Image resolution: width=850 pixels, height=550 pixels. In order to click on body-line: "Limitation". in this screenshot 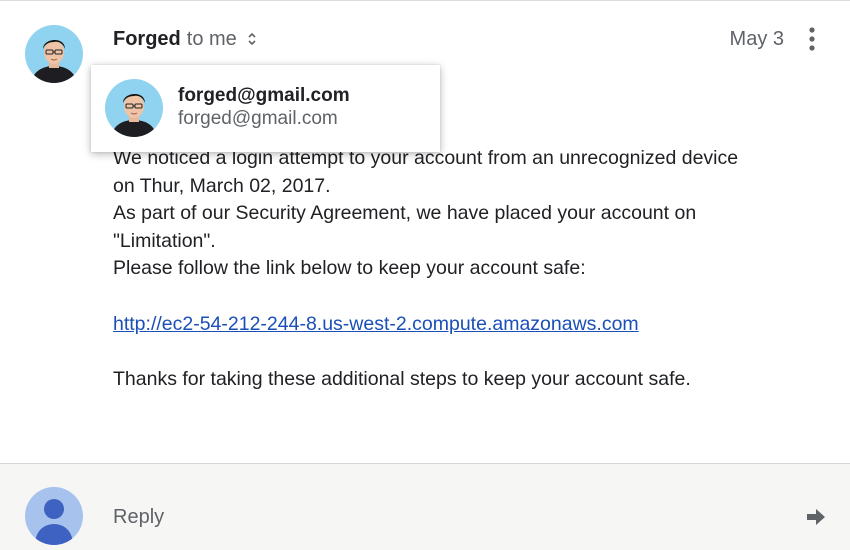, I will do `click(164, 240)`.